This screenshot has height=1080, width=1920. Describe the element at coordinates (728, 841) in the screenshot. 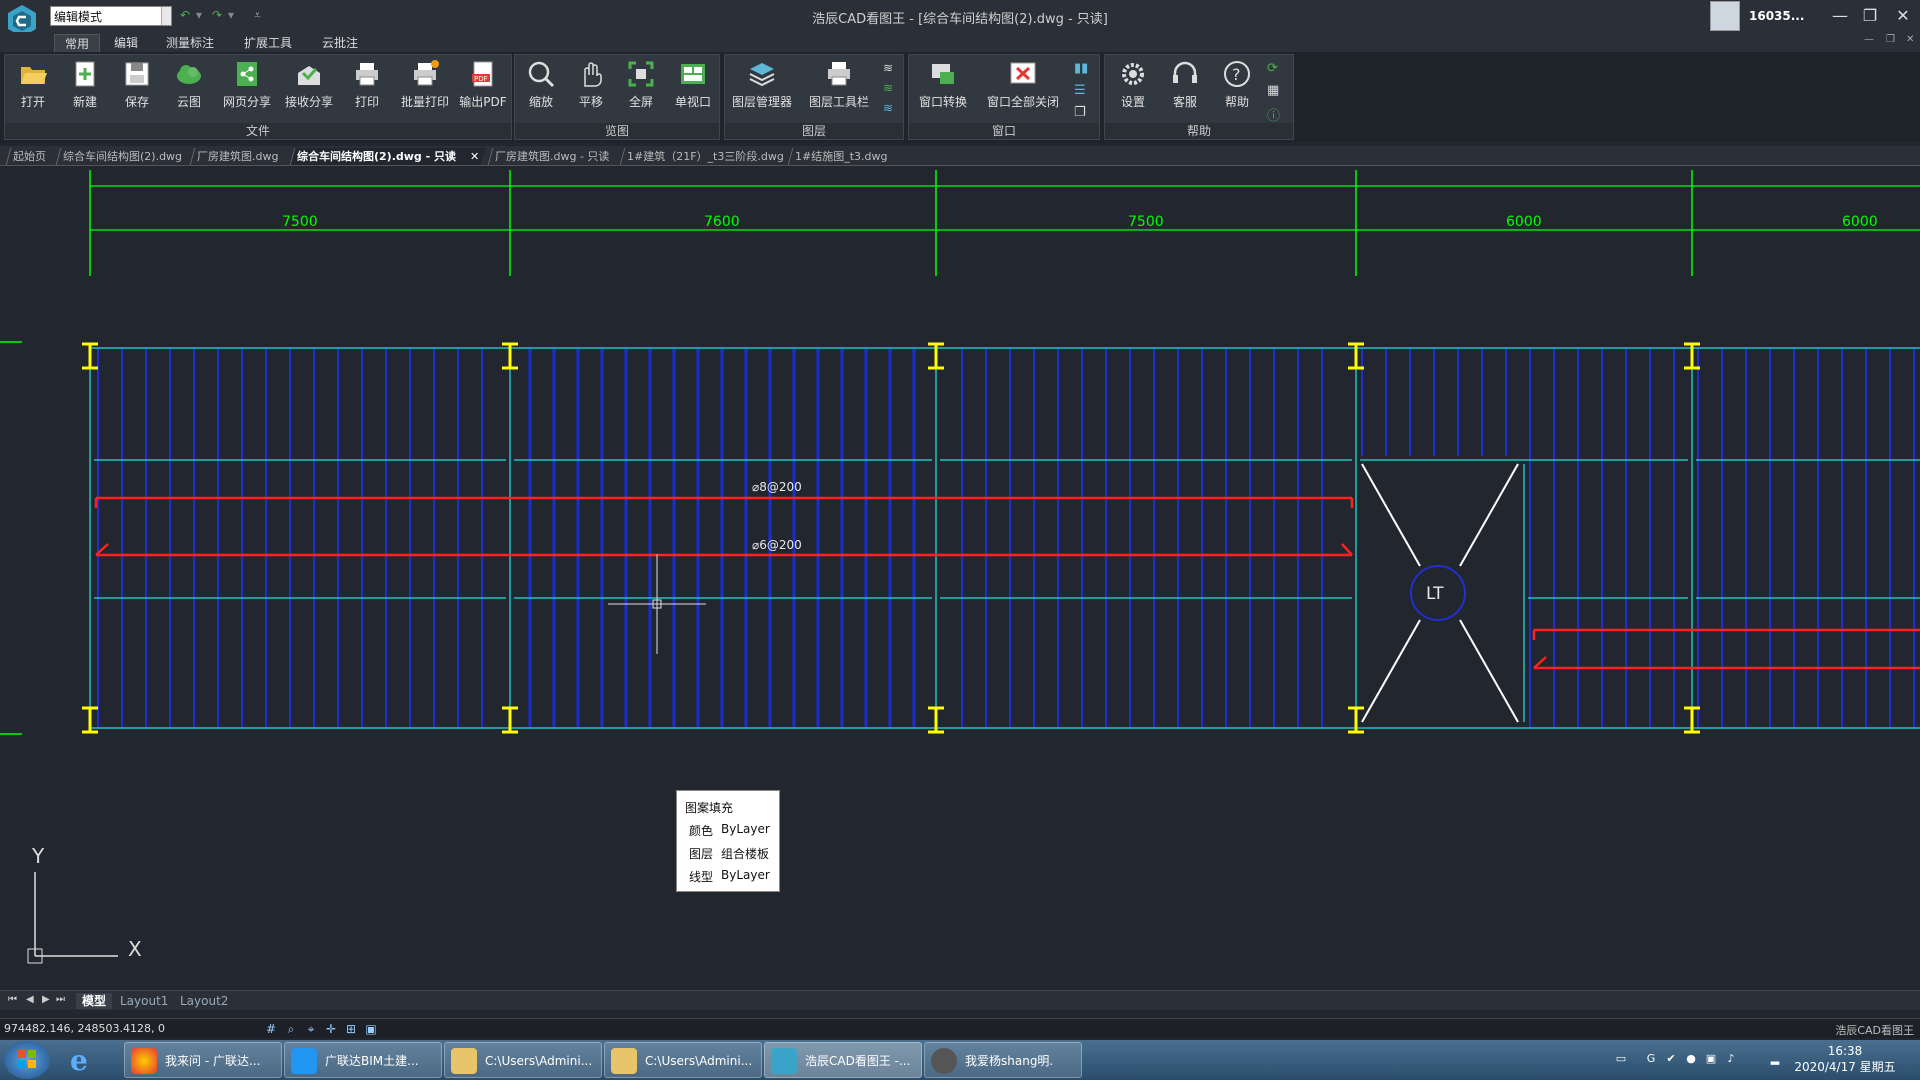

I see `entity-tooltip: 图案填充 颜色 ByLayer 图层 组合楼板 线型 ByLayer` at that location.